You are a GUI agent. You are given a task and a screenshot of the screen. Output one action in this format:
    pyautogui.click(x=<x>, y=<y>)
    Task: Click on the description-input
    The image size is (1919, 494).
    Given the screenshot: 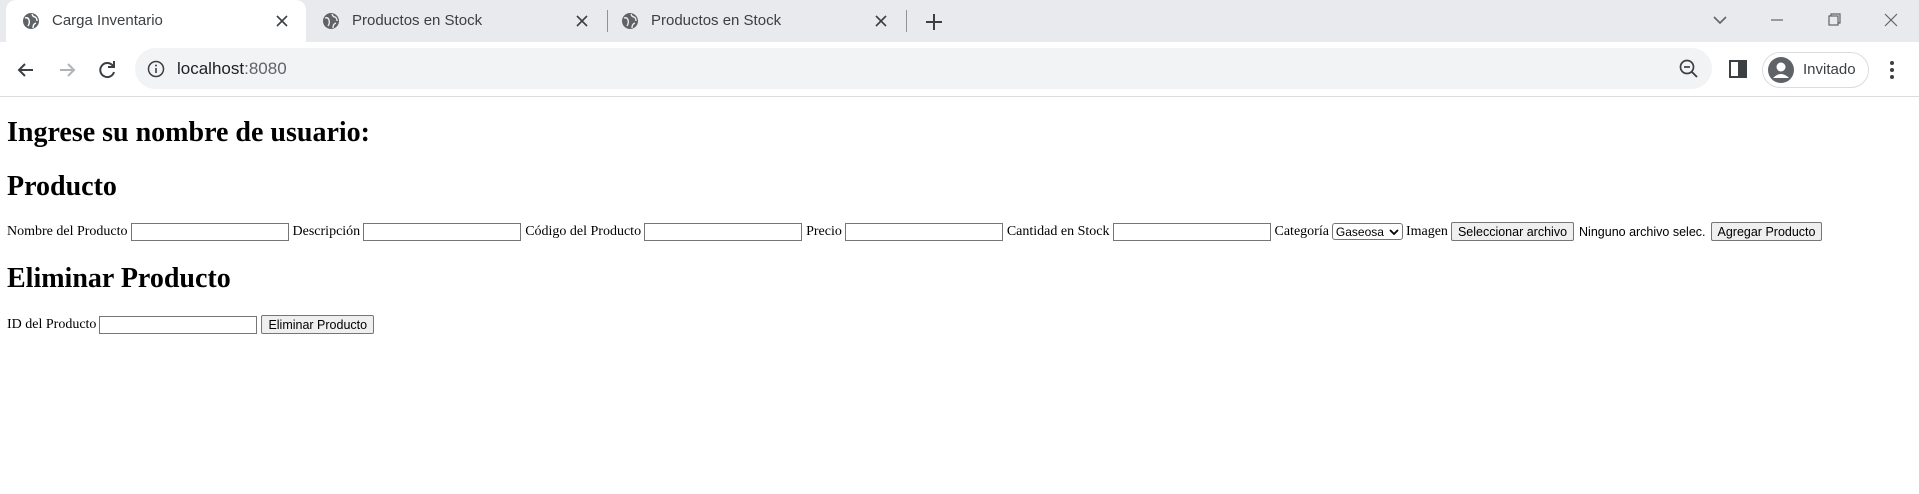 What is the action you would take?
    pyautogui.click(x=442, y=231)
    